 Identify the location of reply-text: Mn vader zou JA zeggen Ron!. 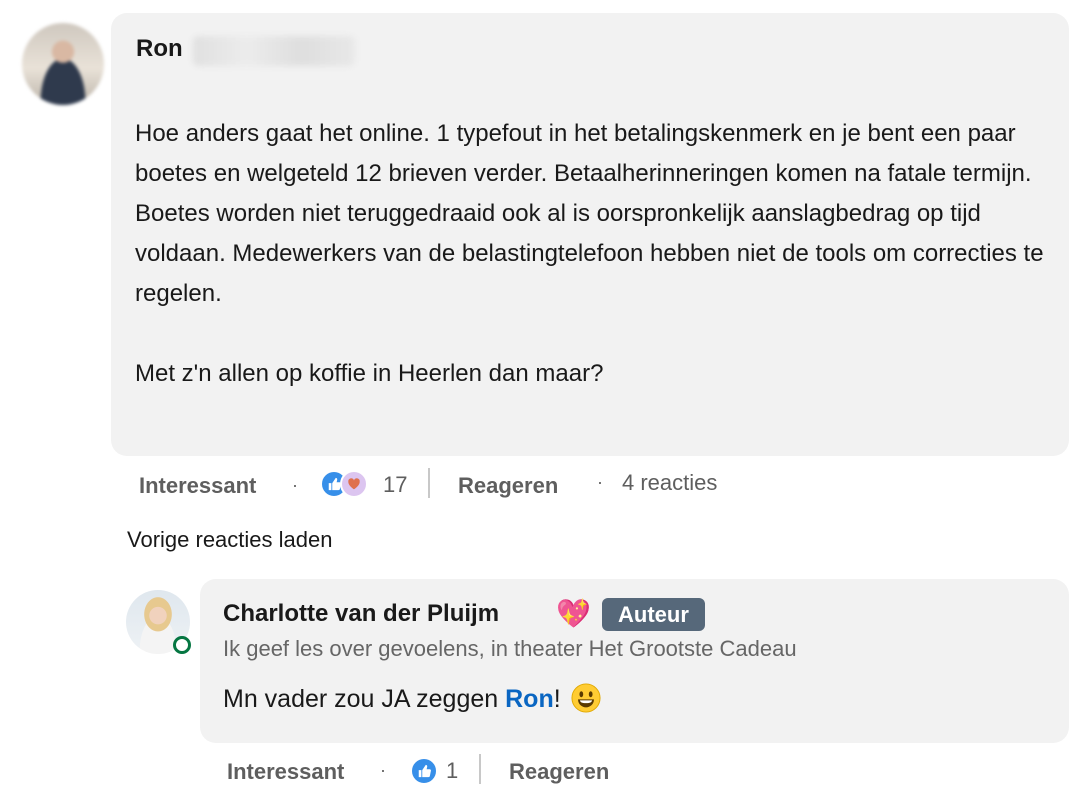
(412, 698).